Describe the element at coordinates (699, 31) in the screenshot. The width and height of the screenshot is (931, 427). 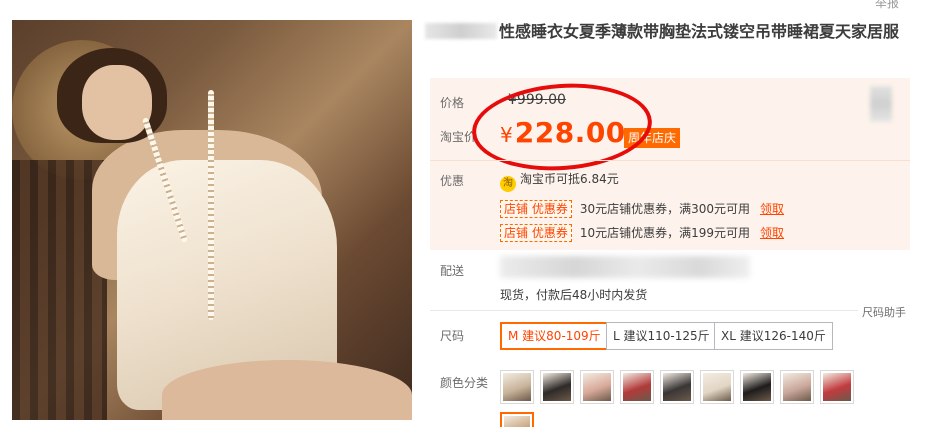
I see `product-title-text: 性感睡衣女夏季薄款带胸垫法式镂空吊带睡裙夏天家居服` at that location.